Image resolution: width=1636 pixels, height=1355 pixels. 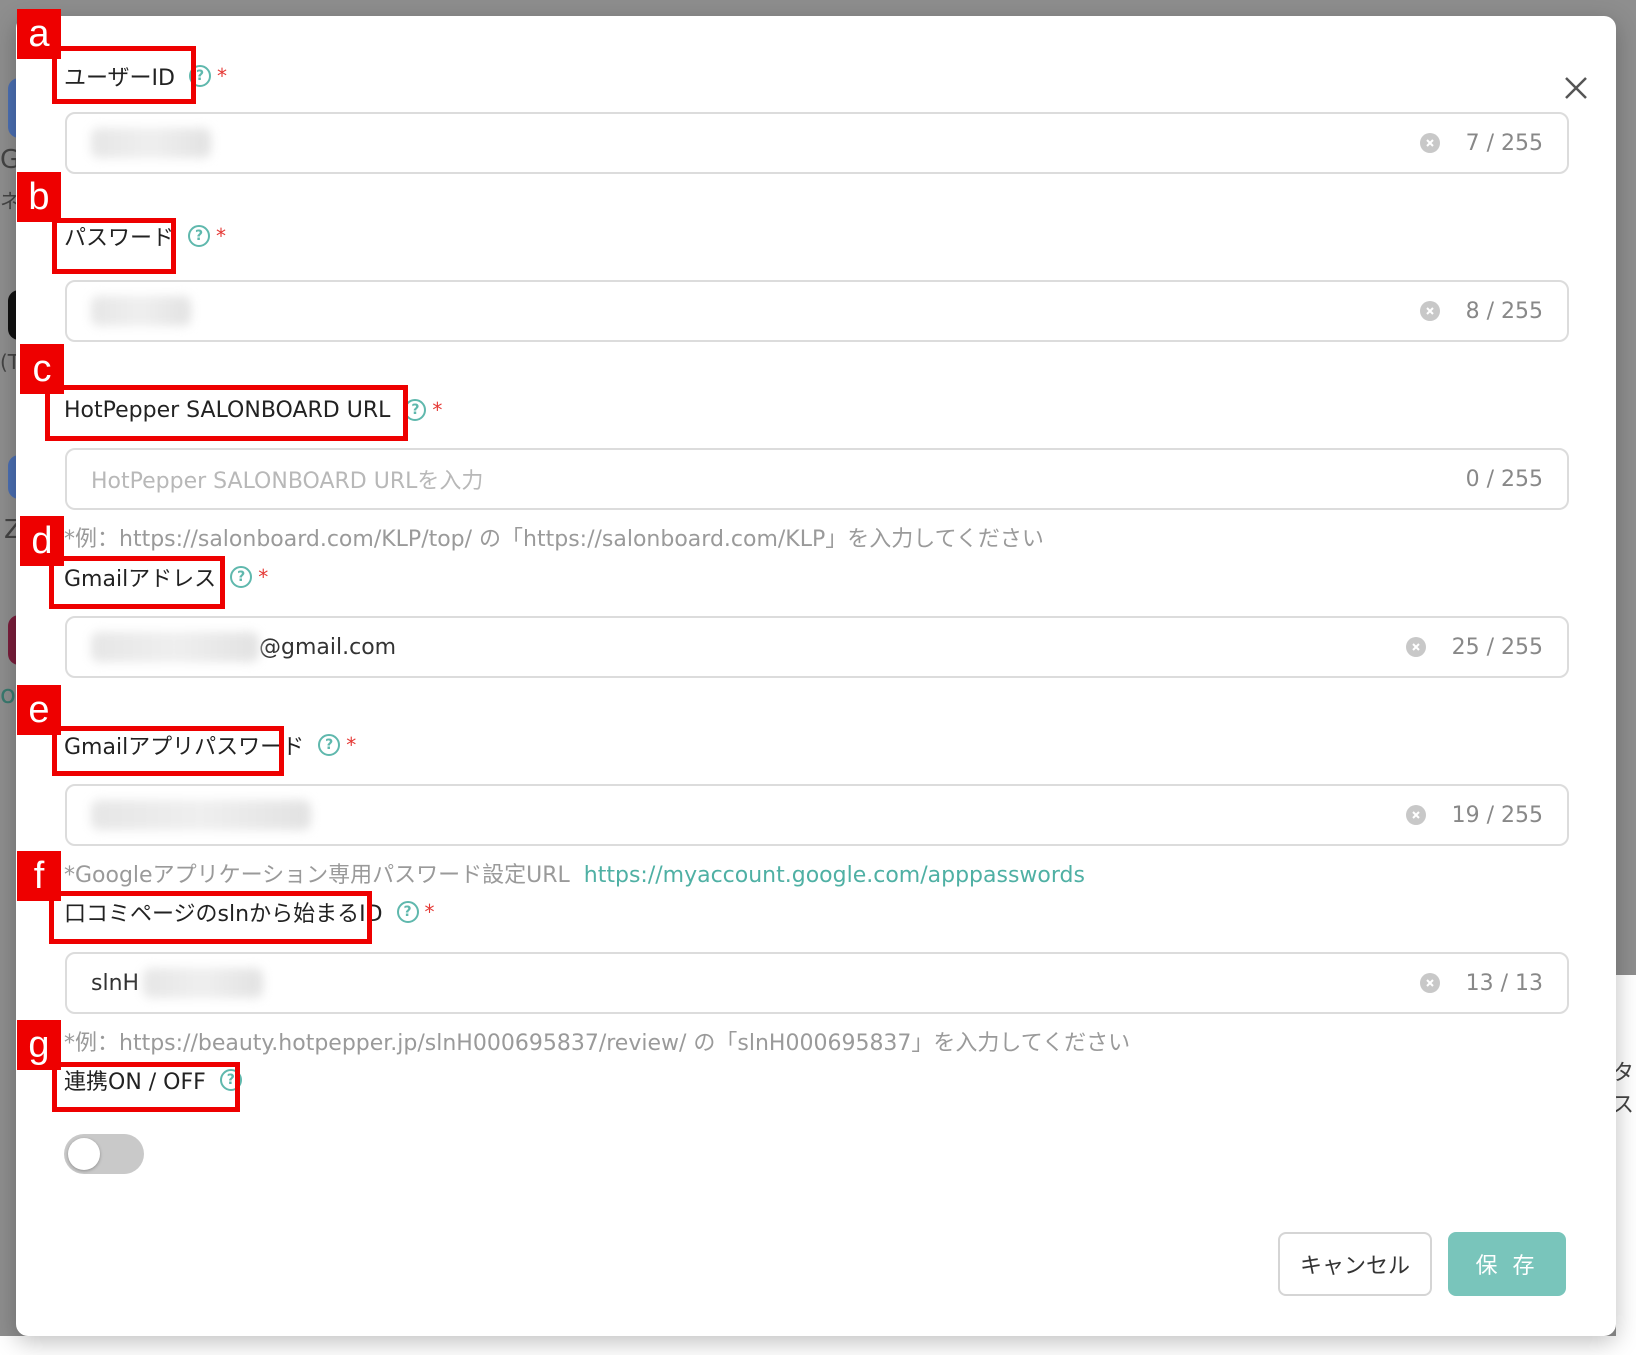 I want to click on user-id-label: ユーザーID ? *, so click(x=145, y=76).